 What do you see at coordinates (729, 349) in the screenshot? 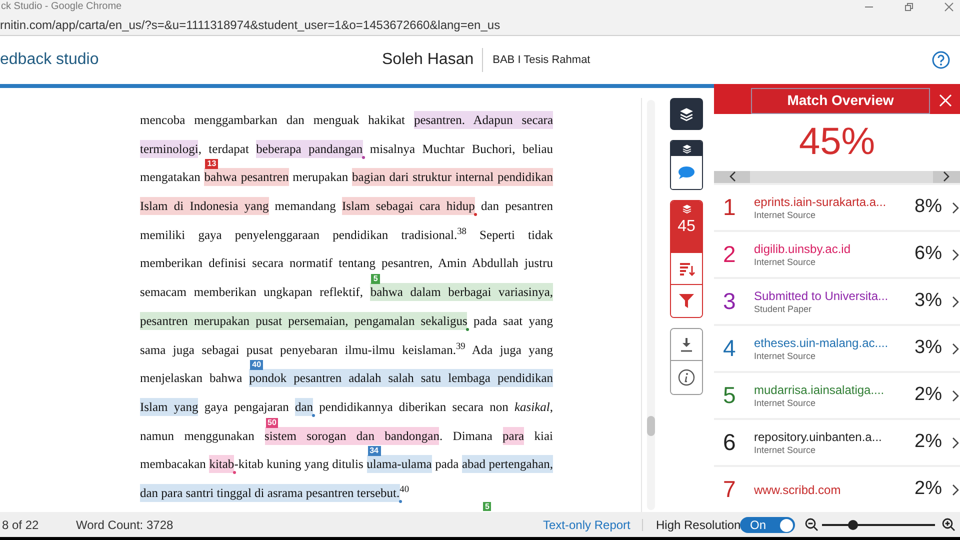
I see `source-rank: 4` at bounding box center [729, 349].